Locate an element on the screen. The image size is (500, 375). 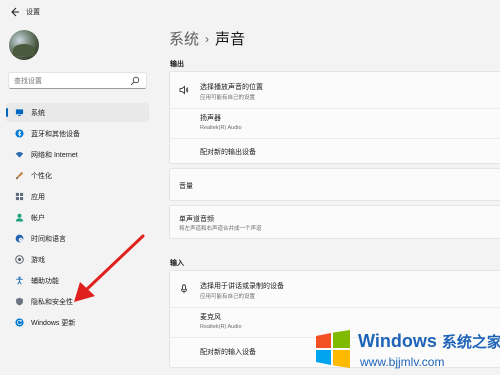
sidebar-item-label: 游戏 is located at coordinates (38, 260).